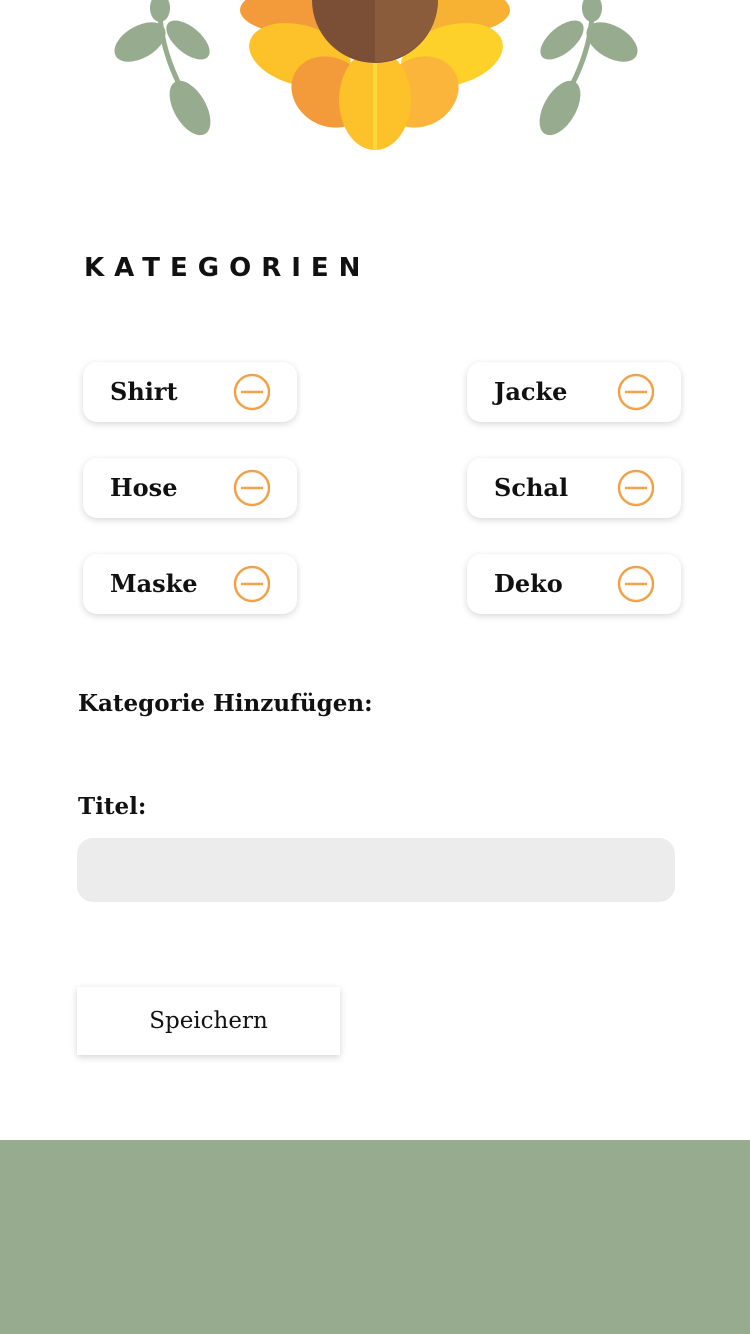 The height and width of the screenshot is (1334, 750). What do you see at coordinates (208, 1021) in the screenshot?
I see `save-button: Speichern` at bounding box center [208, 1021].